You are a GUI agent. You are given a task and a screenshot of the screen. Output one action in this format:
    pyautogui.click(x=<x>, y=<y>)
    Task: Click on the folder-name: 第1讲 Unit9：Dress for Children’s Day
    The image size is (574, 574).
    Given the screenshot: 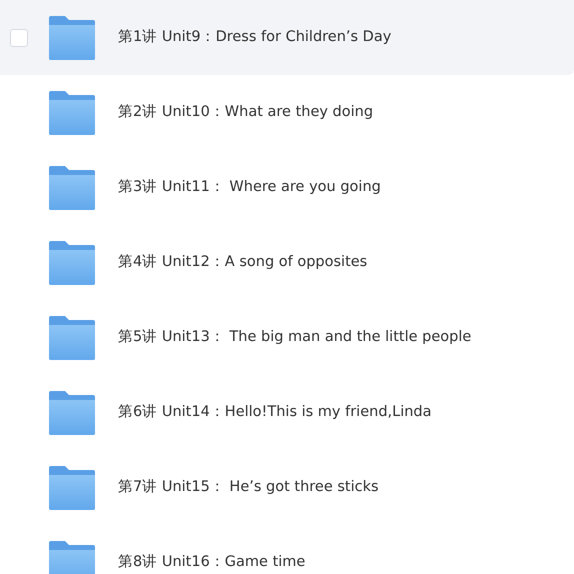 What is the action you would take?
    pyautogui.click(x=255, y=37)
    